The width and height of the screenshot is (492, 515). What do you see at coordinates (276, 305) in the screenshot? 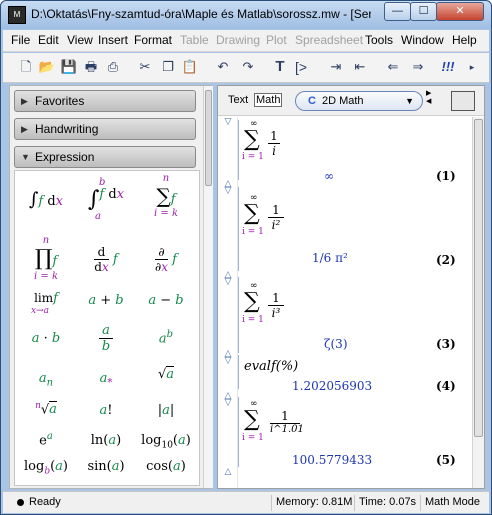
I see `summand-fraction: 1 i³` at bounding box center [276, 305].